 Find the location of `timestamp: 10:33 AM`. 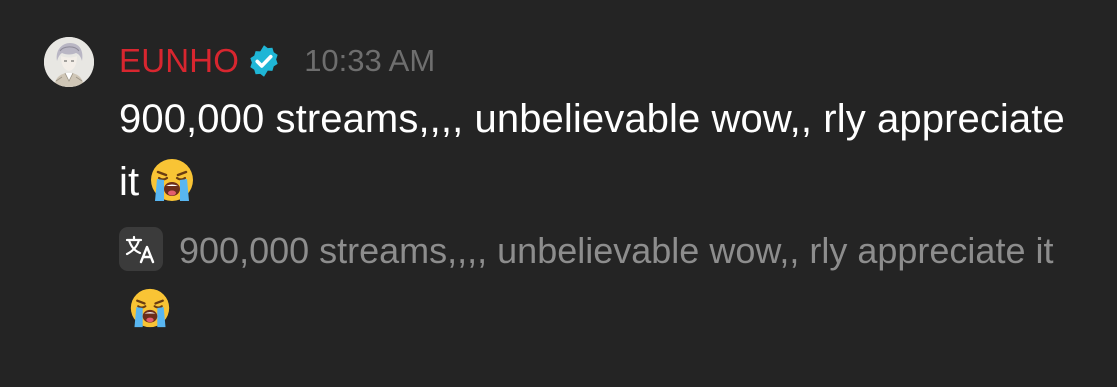

timestamp: 10:33 AM is located at coordinates (370, 60).